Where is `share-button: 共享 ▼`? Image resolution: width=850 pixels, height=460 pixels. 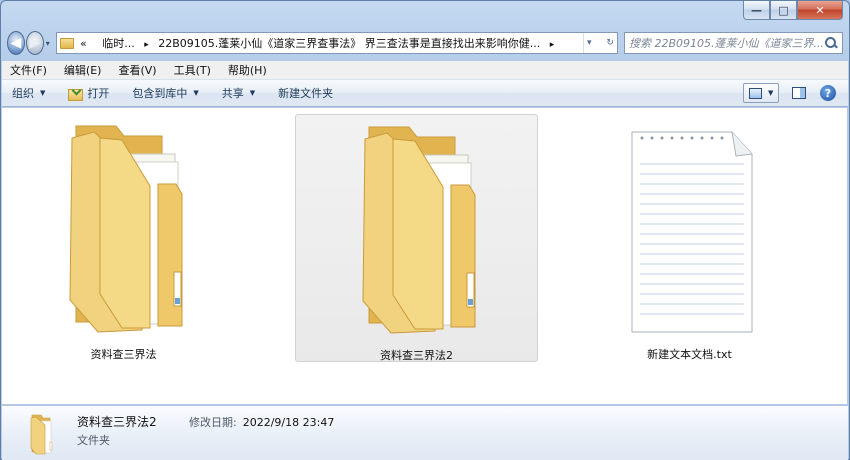
share-button: 共享 ▼ is located at coordinates (238, 93).